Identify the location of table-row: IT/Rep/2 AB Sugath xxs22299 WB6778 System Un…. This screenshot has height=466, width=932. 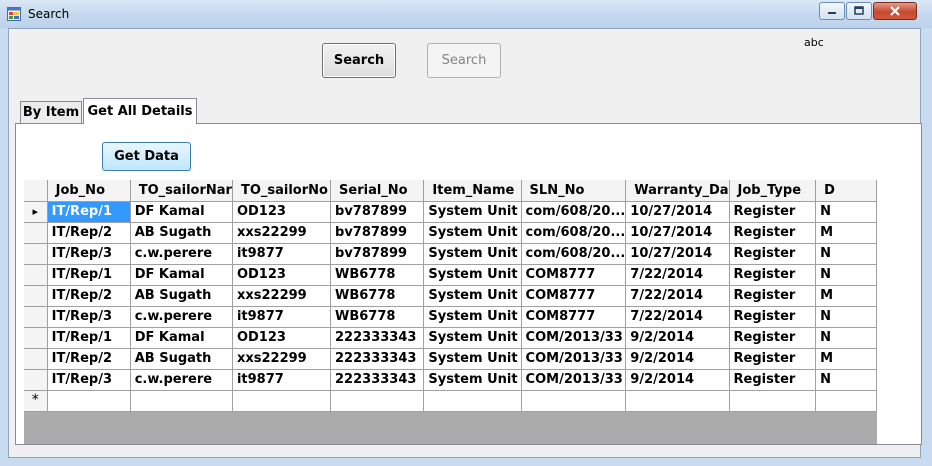
(450, 296).